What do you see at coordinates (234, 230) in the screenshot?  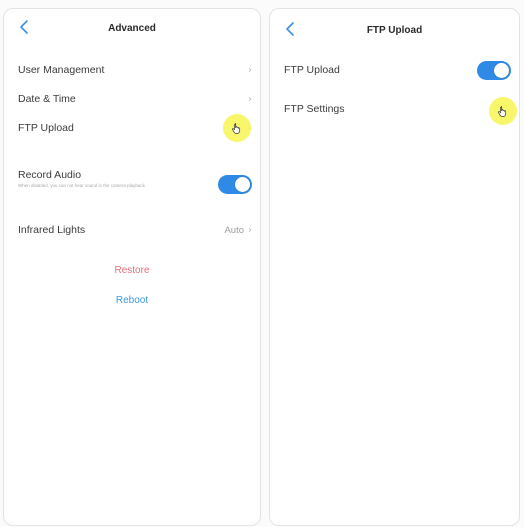 I see `infrared-lights-value: Auto` at bounding box center [234, 230].